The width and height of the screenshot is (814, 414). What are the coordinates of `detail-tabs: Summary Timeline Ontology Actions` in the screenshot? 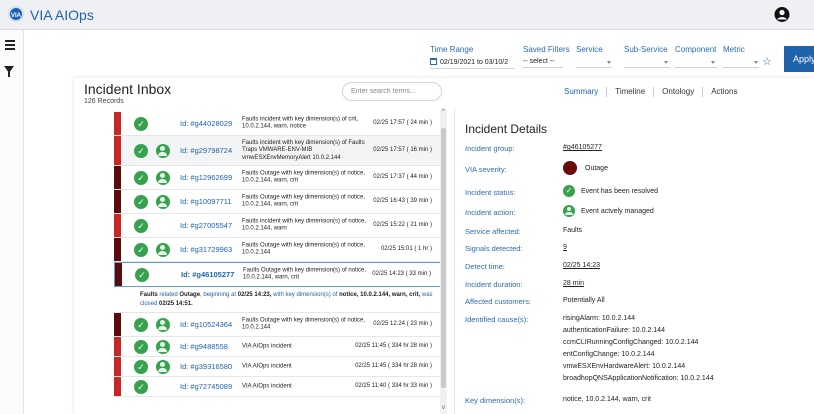 It's located at (650, 93).